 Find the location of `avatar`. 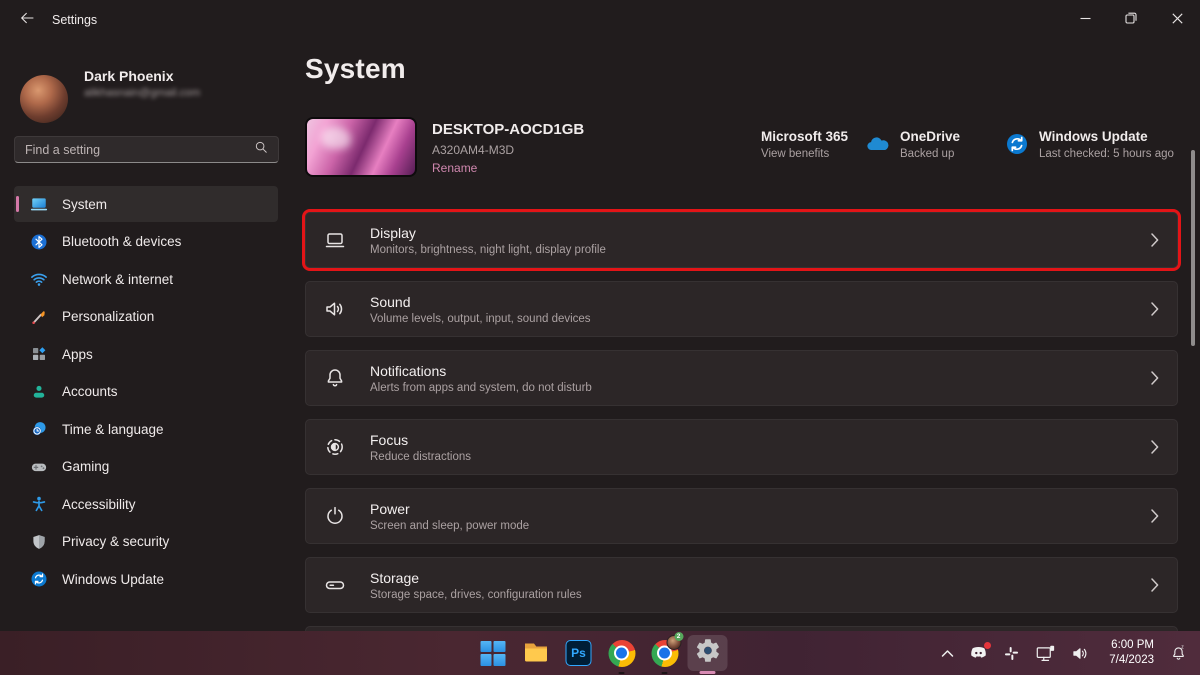

avatar is located at coordinates (44, 99).